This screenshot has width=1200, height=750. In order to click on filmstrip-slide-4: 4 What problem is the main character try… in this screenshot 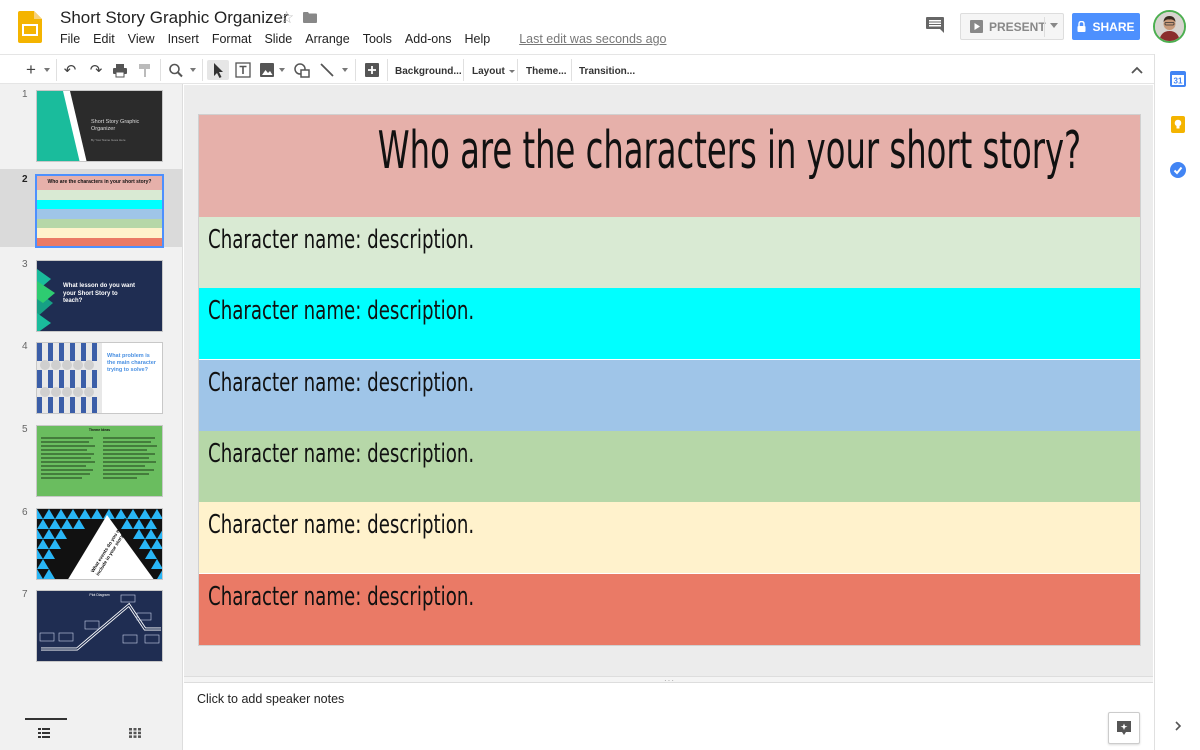, I will do `click(91, 375)`.